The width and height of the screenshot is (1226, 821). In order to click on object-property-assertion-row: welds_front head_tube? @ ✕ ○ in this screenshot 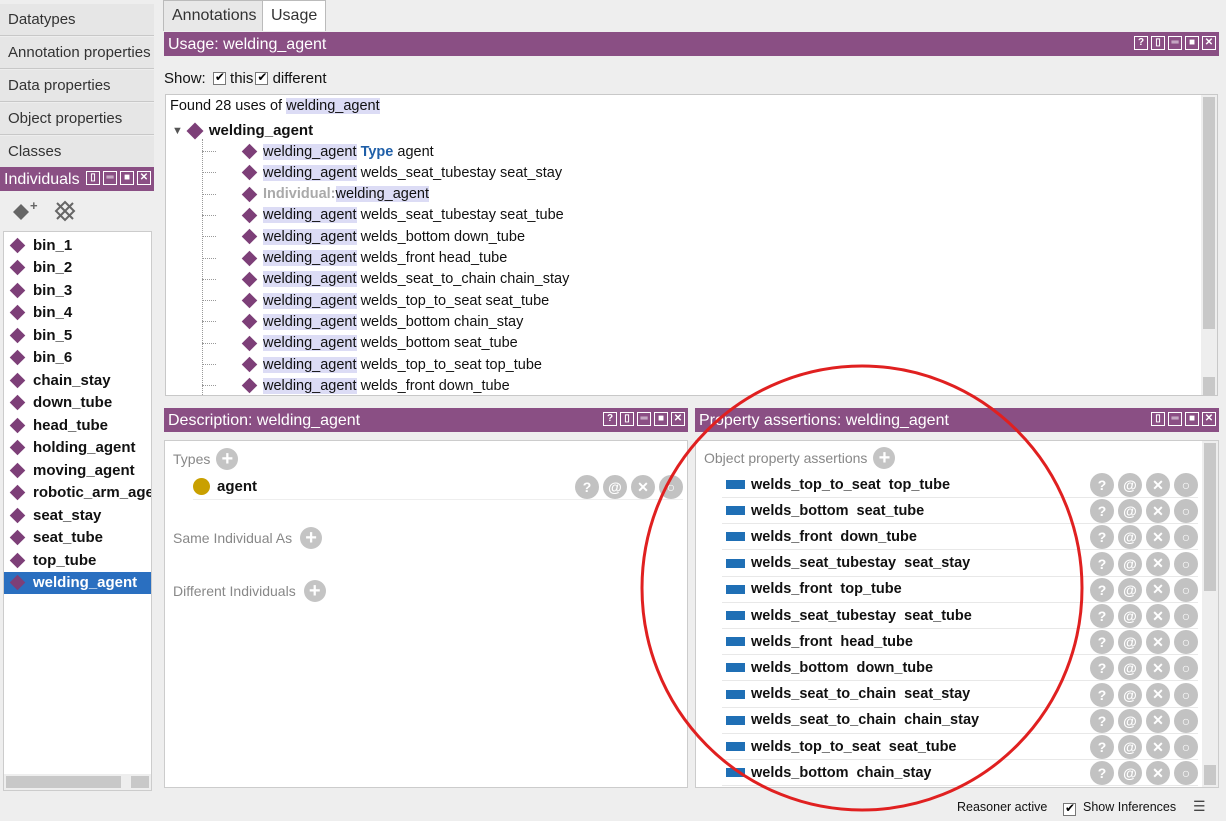, I will do `click(960, 642)`.